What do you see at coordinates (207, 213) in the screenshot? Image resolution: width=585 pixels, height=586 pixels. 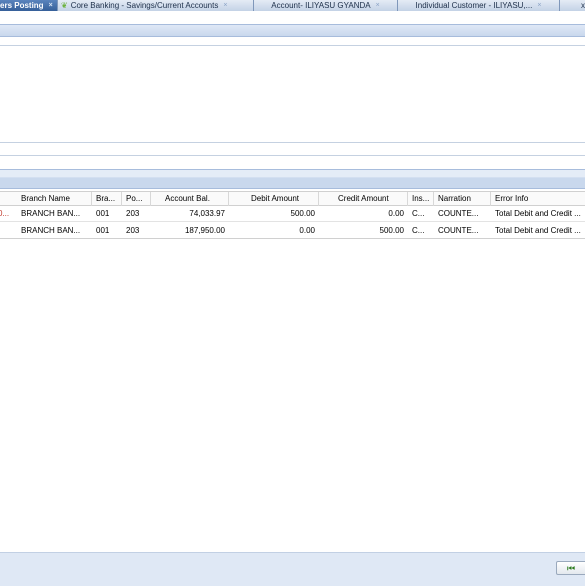 I see `cell-account-bal: 74,033.97` at bounding box center [207, 213].